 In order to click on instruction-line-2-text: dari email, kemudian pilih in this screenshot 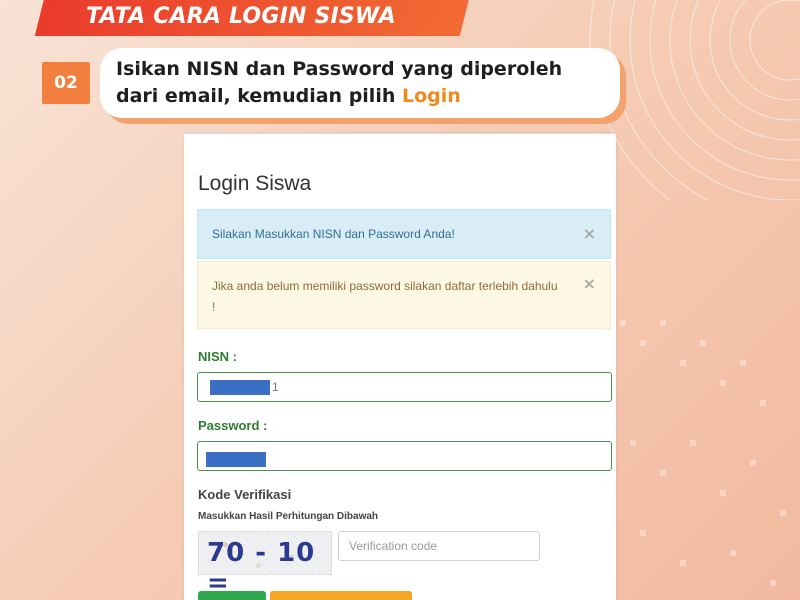, I will do `click(259, 96)`.